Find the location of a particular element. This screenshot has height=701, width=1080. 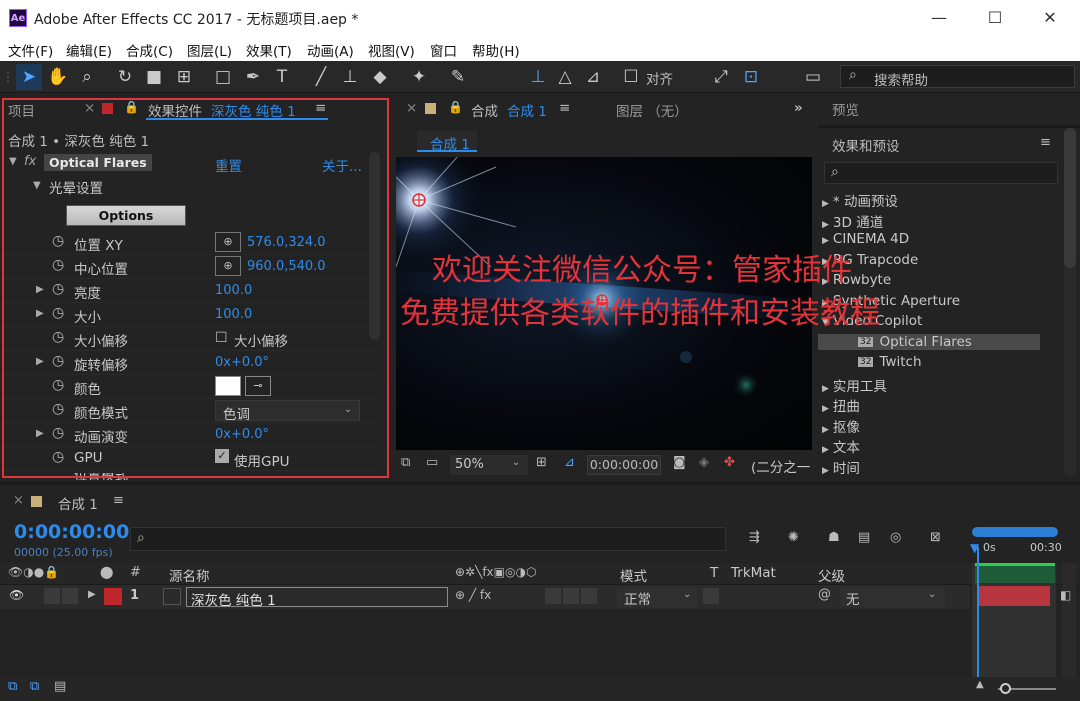

lock-toggle is located at coordinates (70, 596).